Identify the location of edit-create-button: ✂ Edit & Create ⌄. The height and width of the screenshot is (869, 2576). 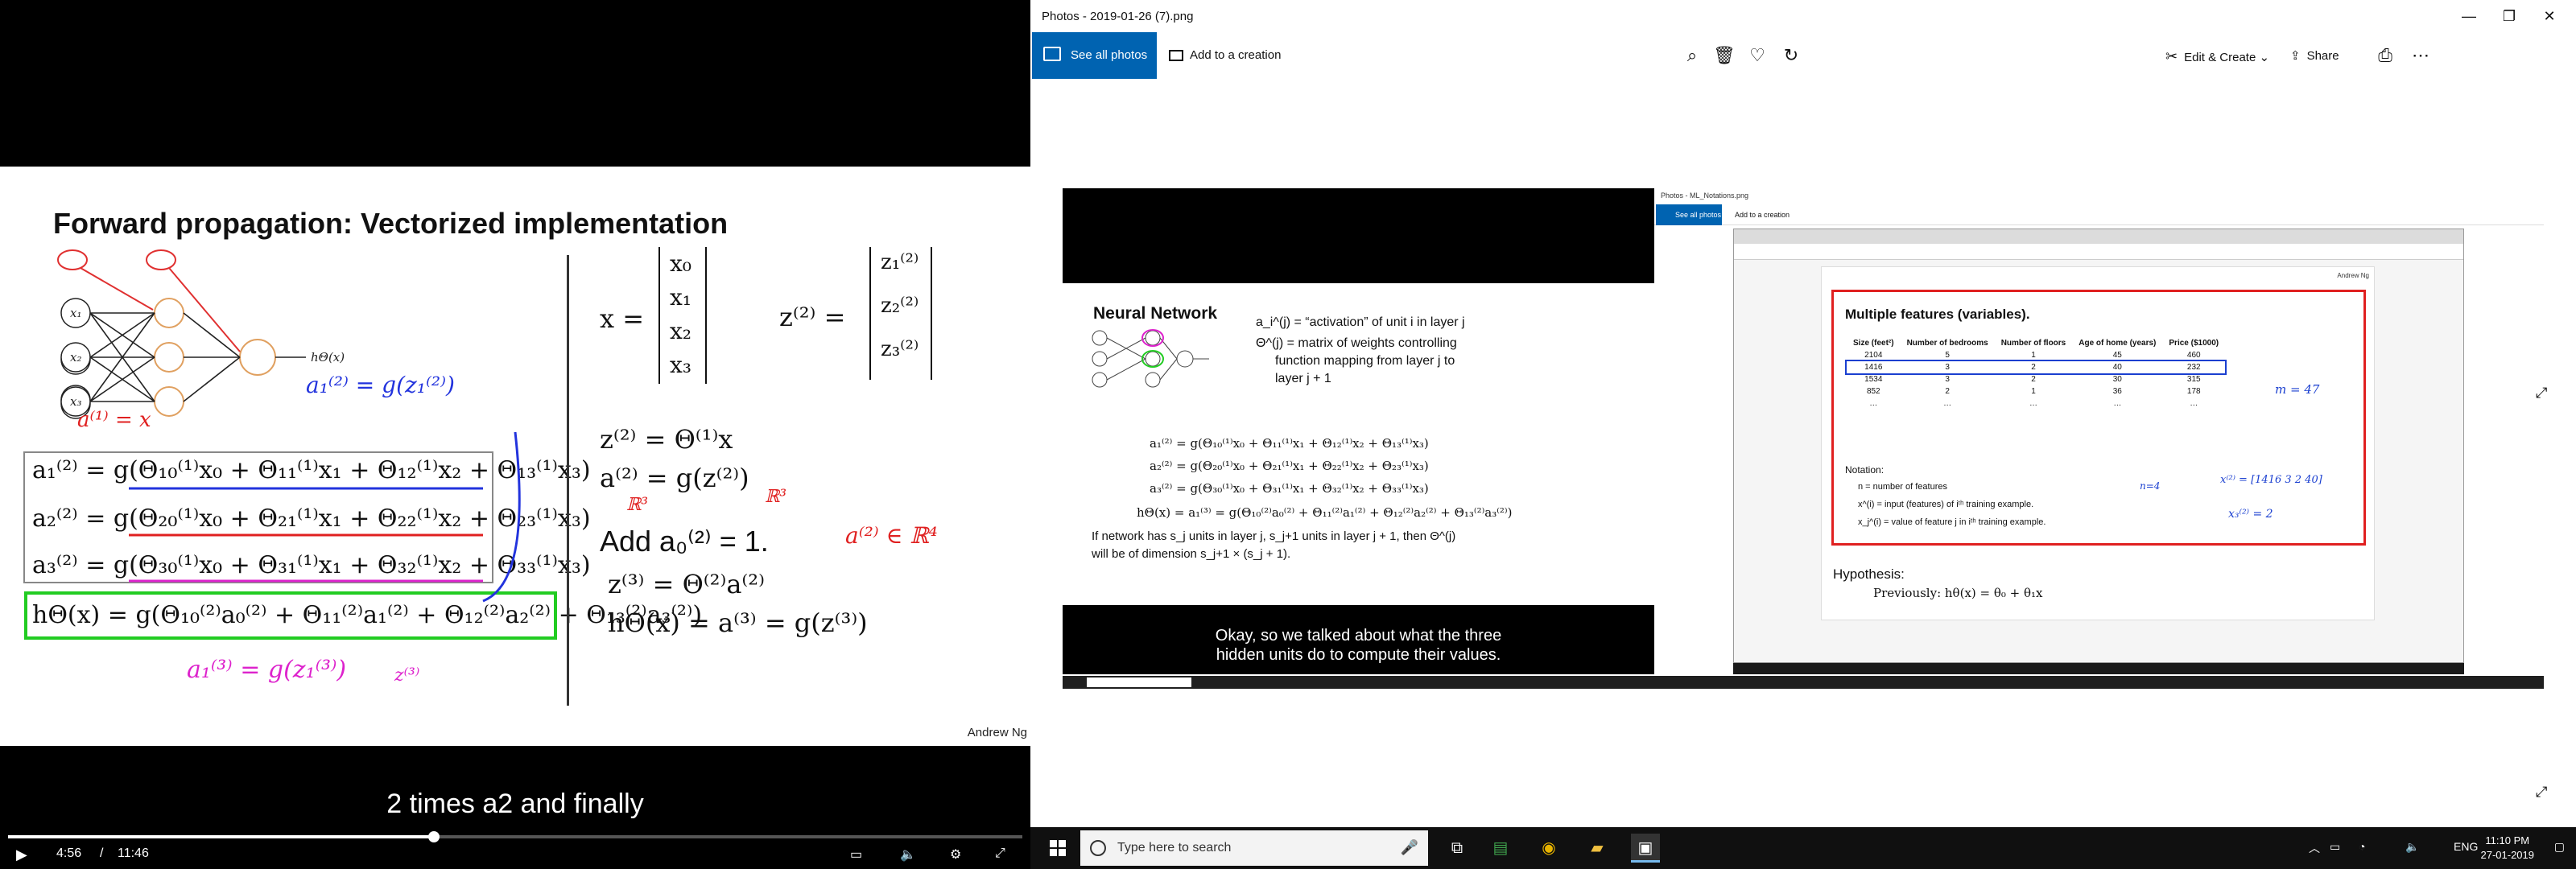
(2217, 57).